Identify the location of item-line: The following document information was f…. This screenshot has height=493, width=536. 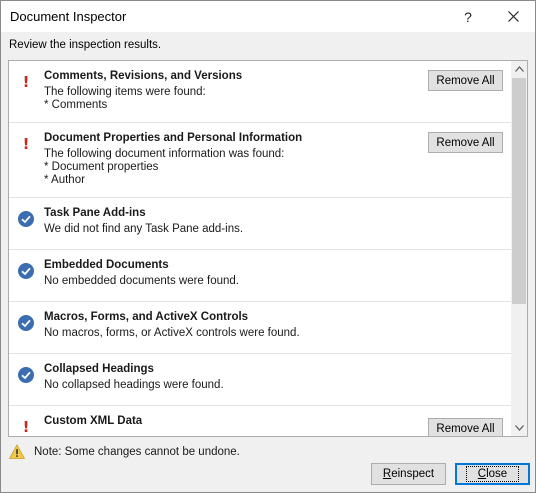
(164, 154).